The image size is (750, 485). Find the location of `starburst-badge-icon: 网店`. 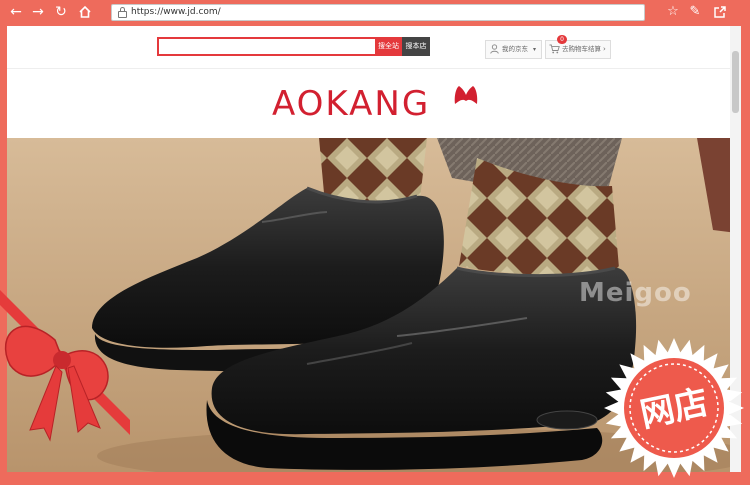

starburst-badge-icon: 网店 is located at coordinates (674, 408).